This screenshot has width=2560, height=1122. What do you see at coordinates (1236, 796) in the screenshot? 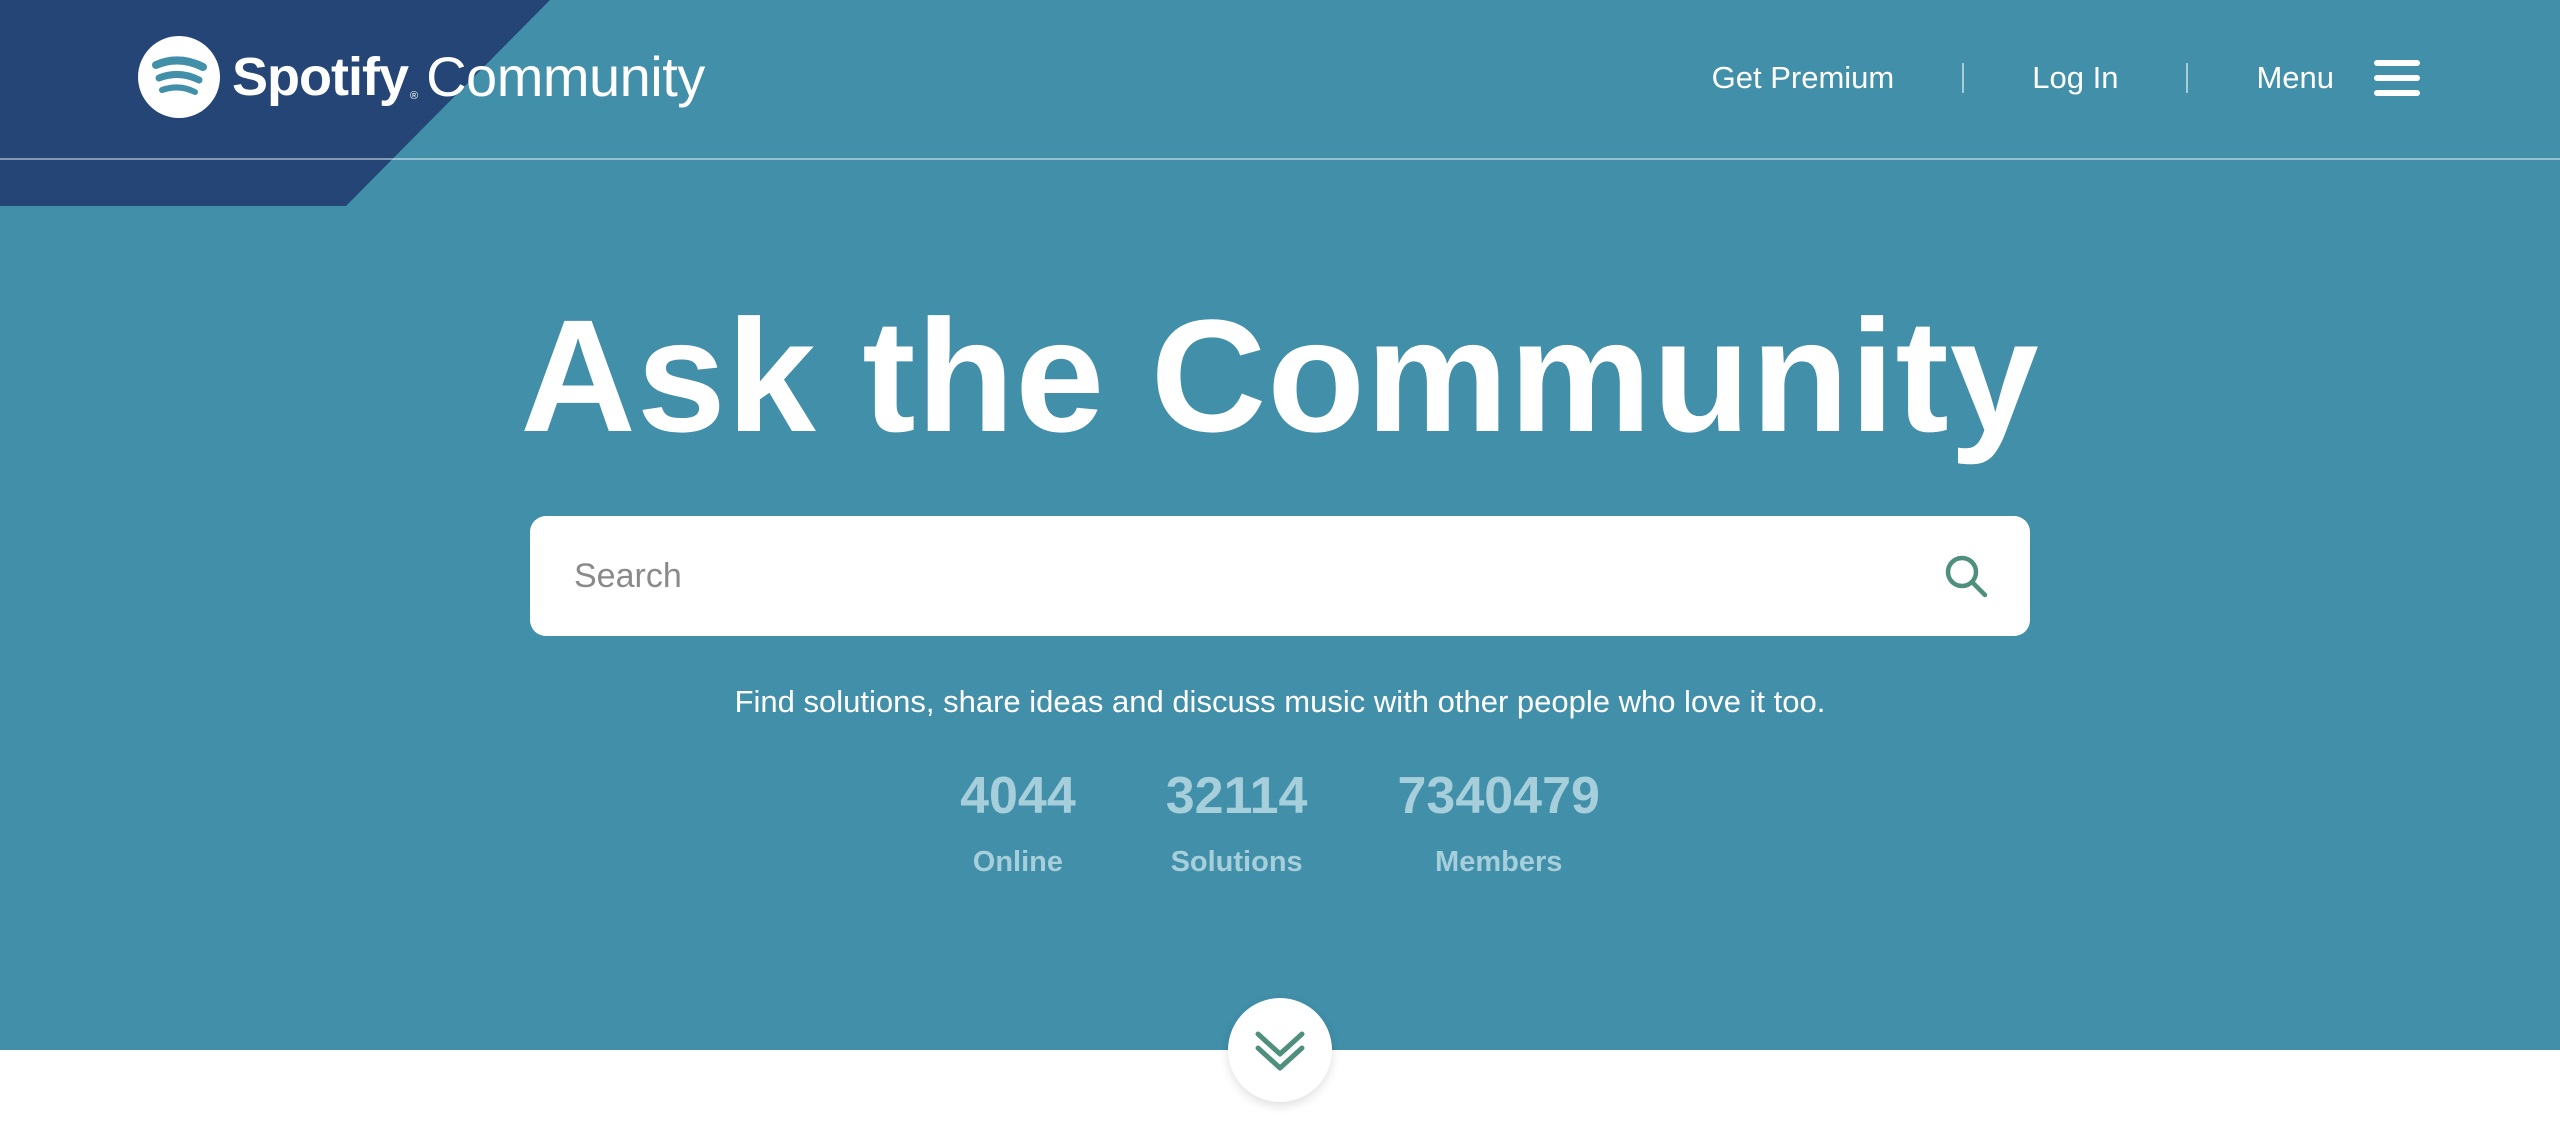
I see `stat-value: 32114` at bounding box center [1236, 796].